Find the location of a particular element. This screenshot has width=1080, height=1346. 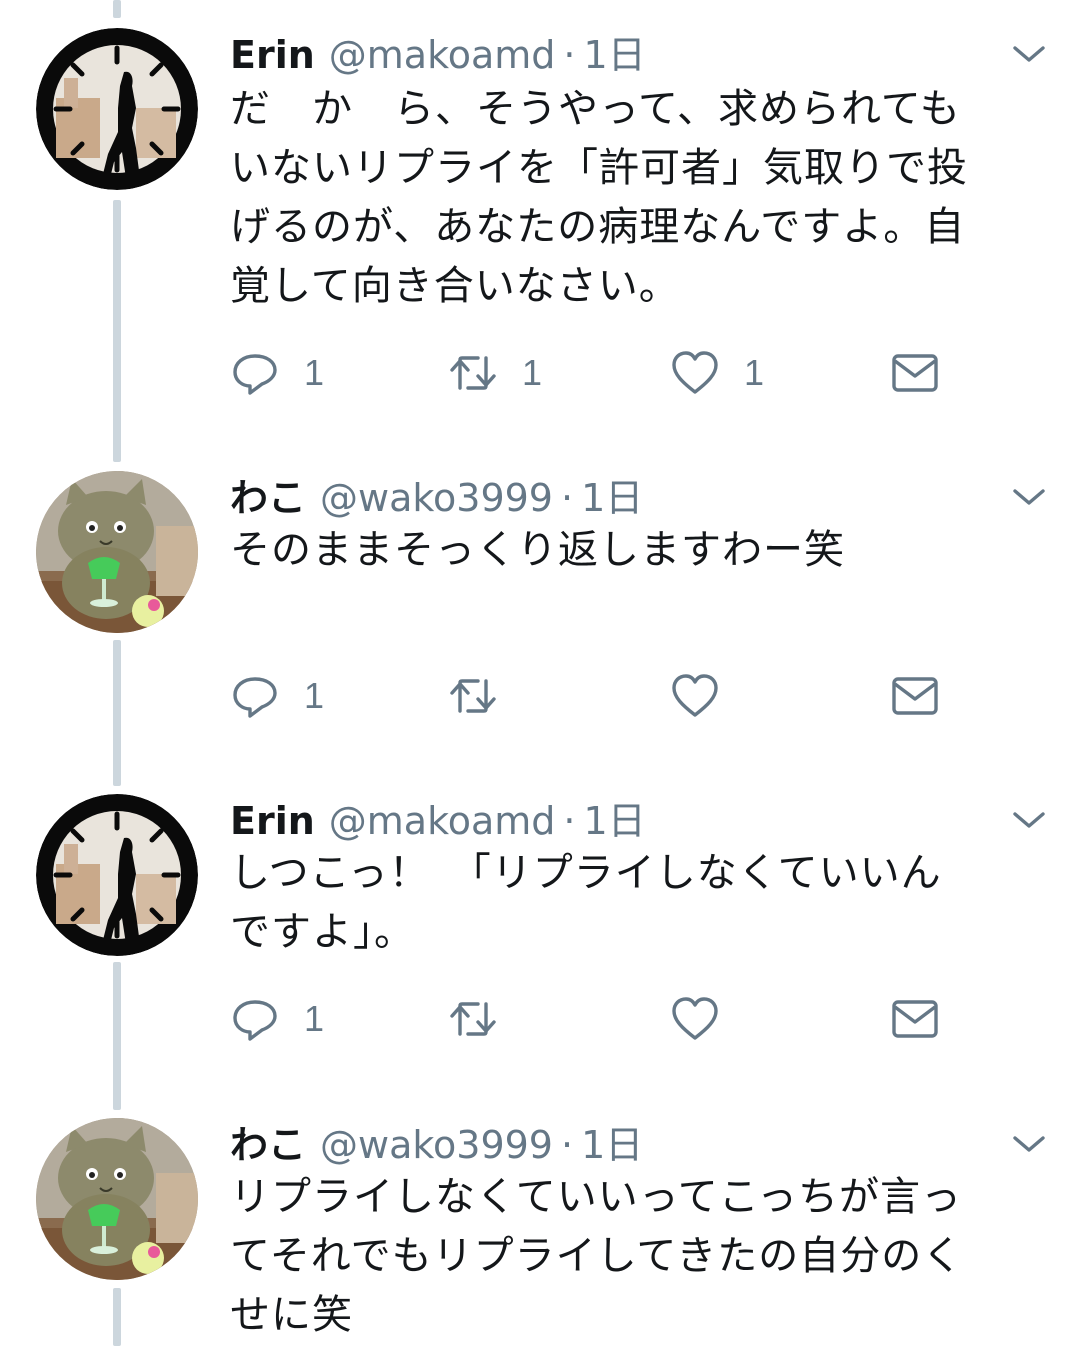

like-button: 1 is located at coordinates (717, 373).